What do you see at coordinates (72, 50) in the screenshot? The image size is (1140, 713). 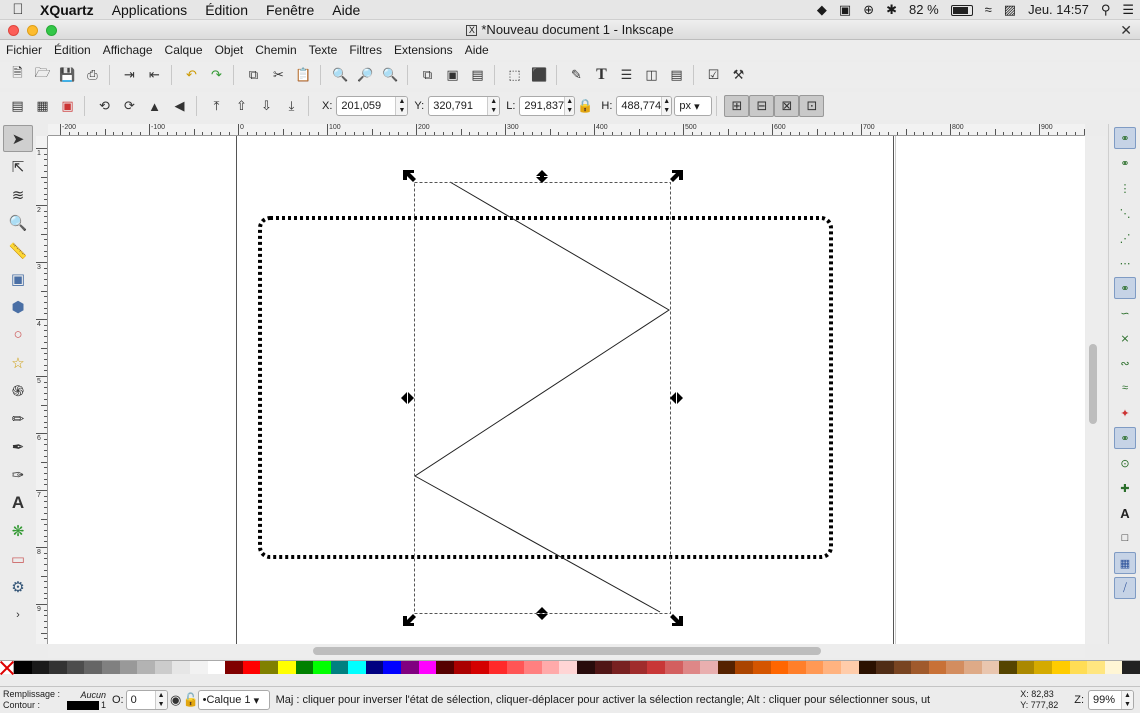 I see `menu-edition: Édition` at bounding box center [72, 50].